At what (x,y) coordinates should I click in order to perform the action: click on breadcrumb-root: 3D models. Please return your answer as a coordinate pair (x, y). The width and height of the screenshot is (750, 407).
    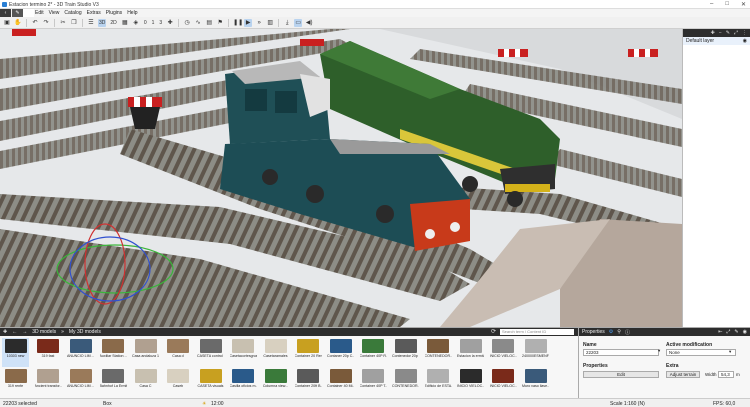
    Looking at the image, I should click on (44, 332).